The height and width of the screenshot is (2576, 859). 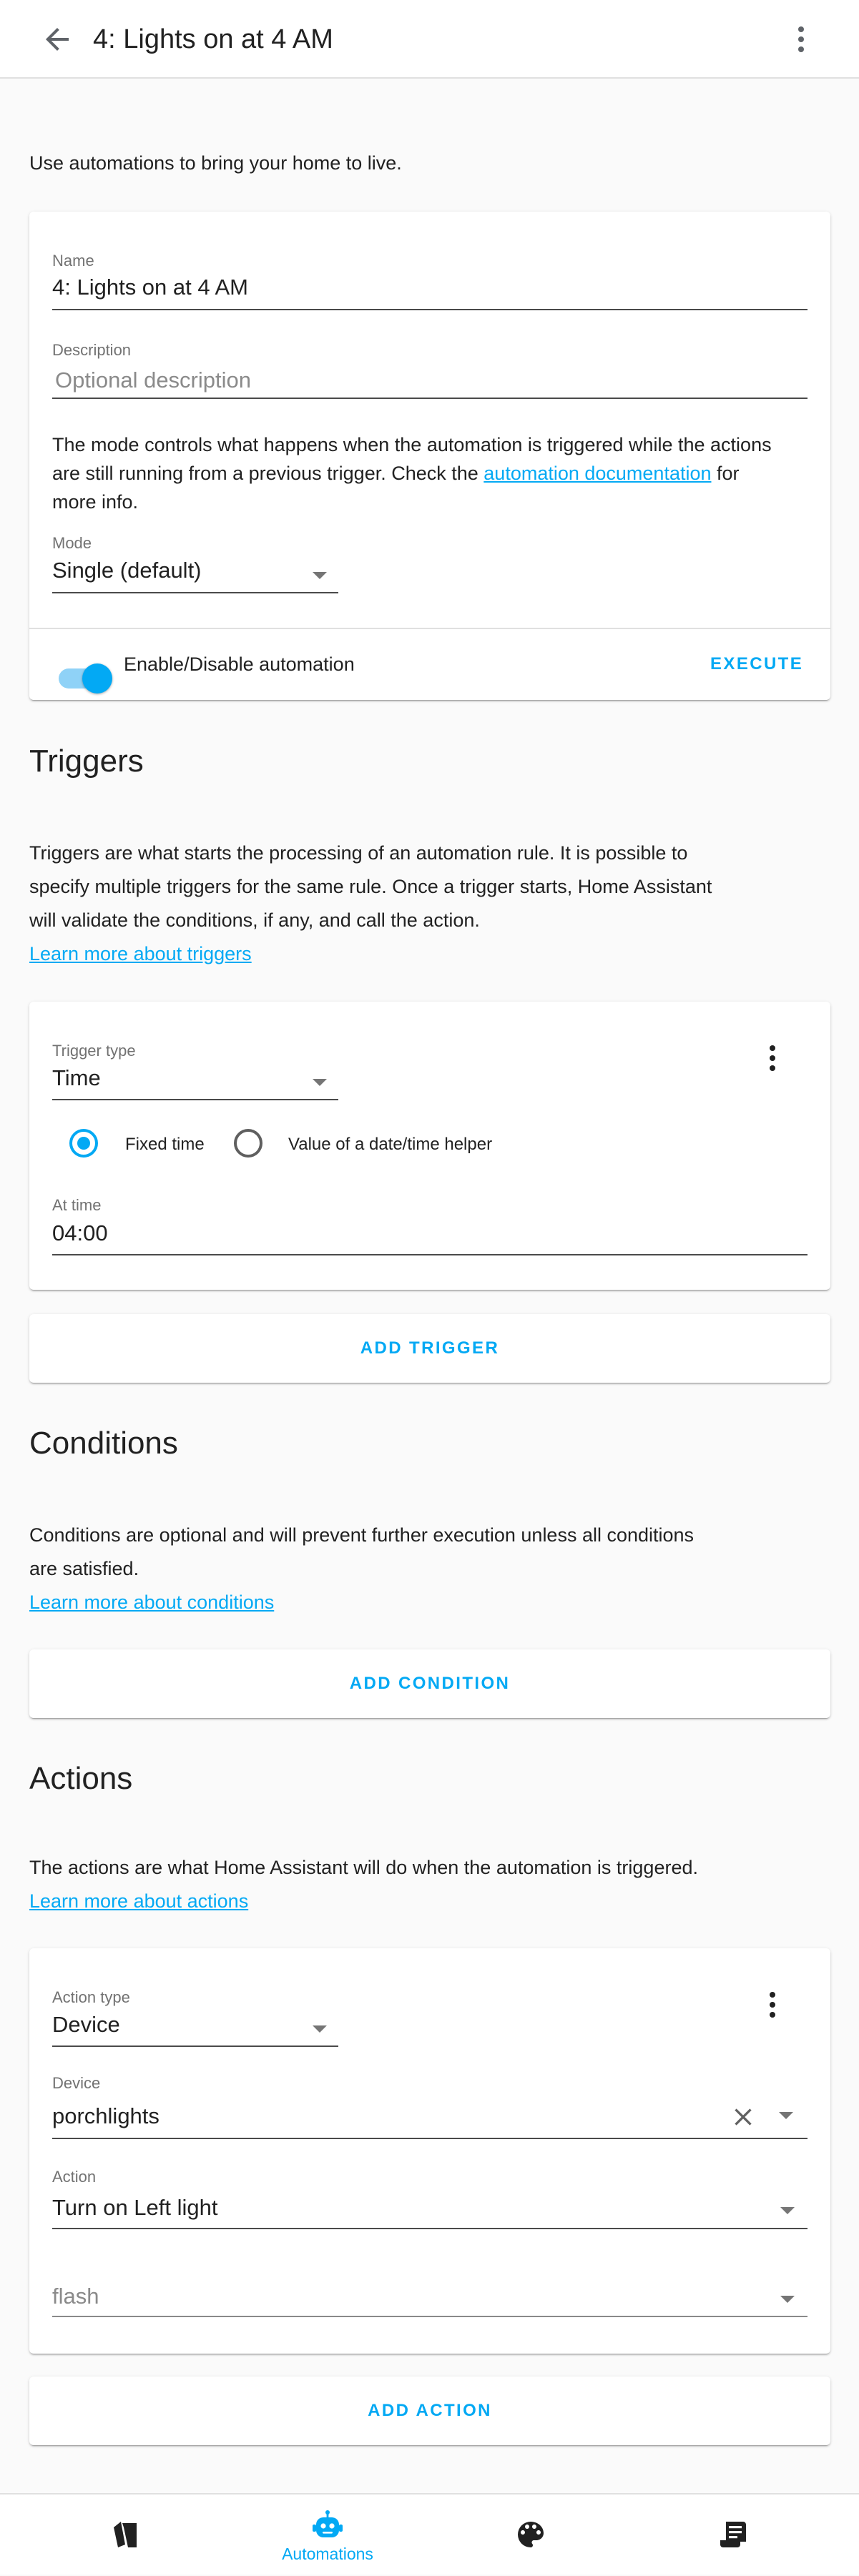 I want to click on devices-icon, so click(x=125, y=2534).